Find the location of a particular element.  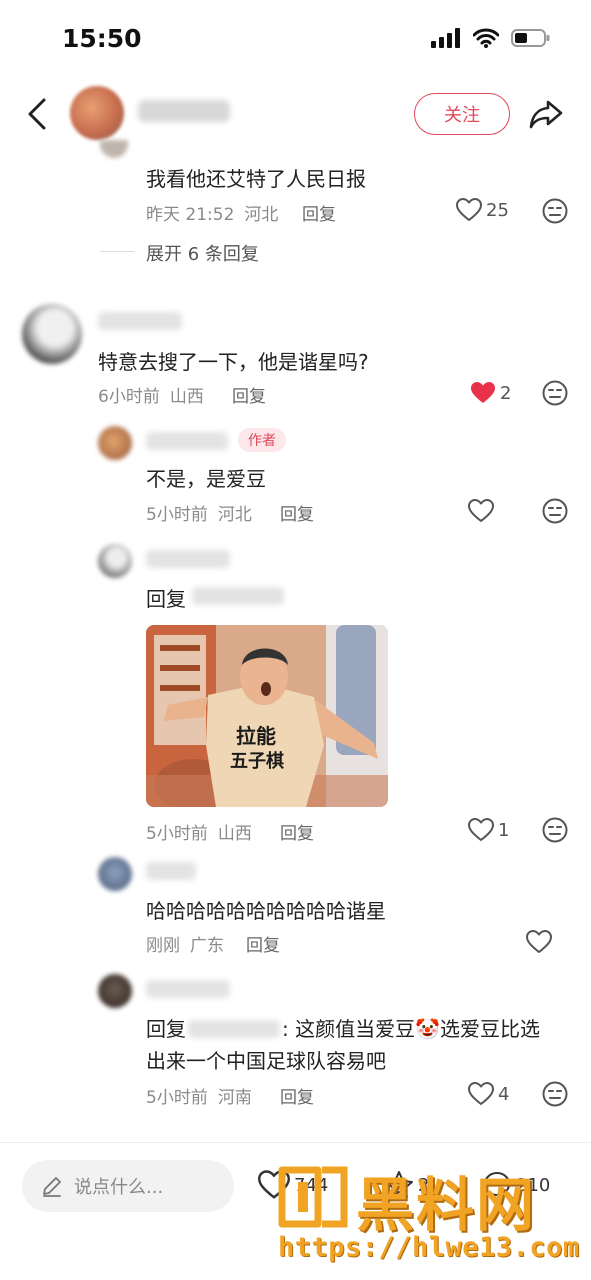

reply-text-line2: 出来一个中国足球队容易吧 is located at coordinates (266, 1061).